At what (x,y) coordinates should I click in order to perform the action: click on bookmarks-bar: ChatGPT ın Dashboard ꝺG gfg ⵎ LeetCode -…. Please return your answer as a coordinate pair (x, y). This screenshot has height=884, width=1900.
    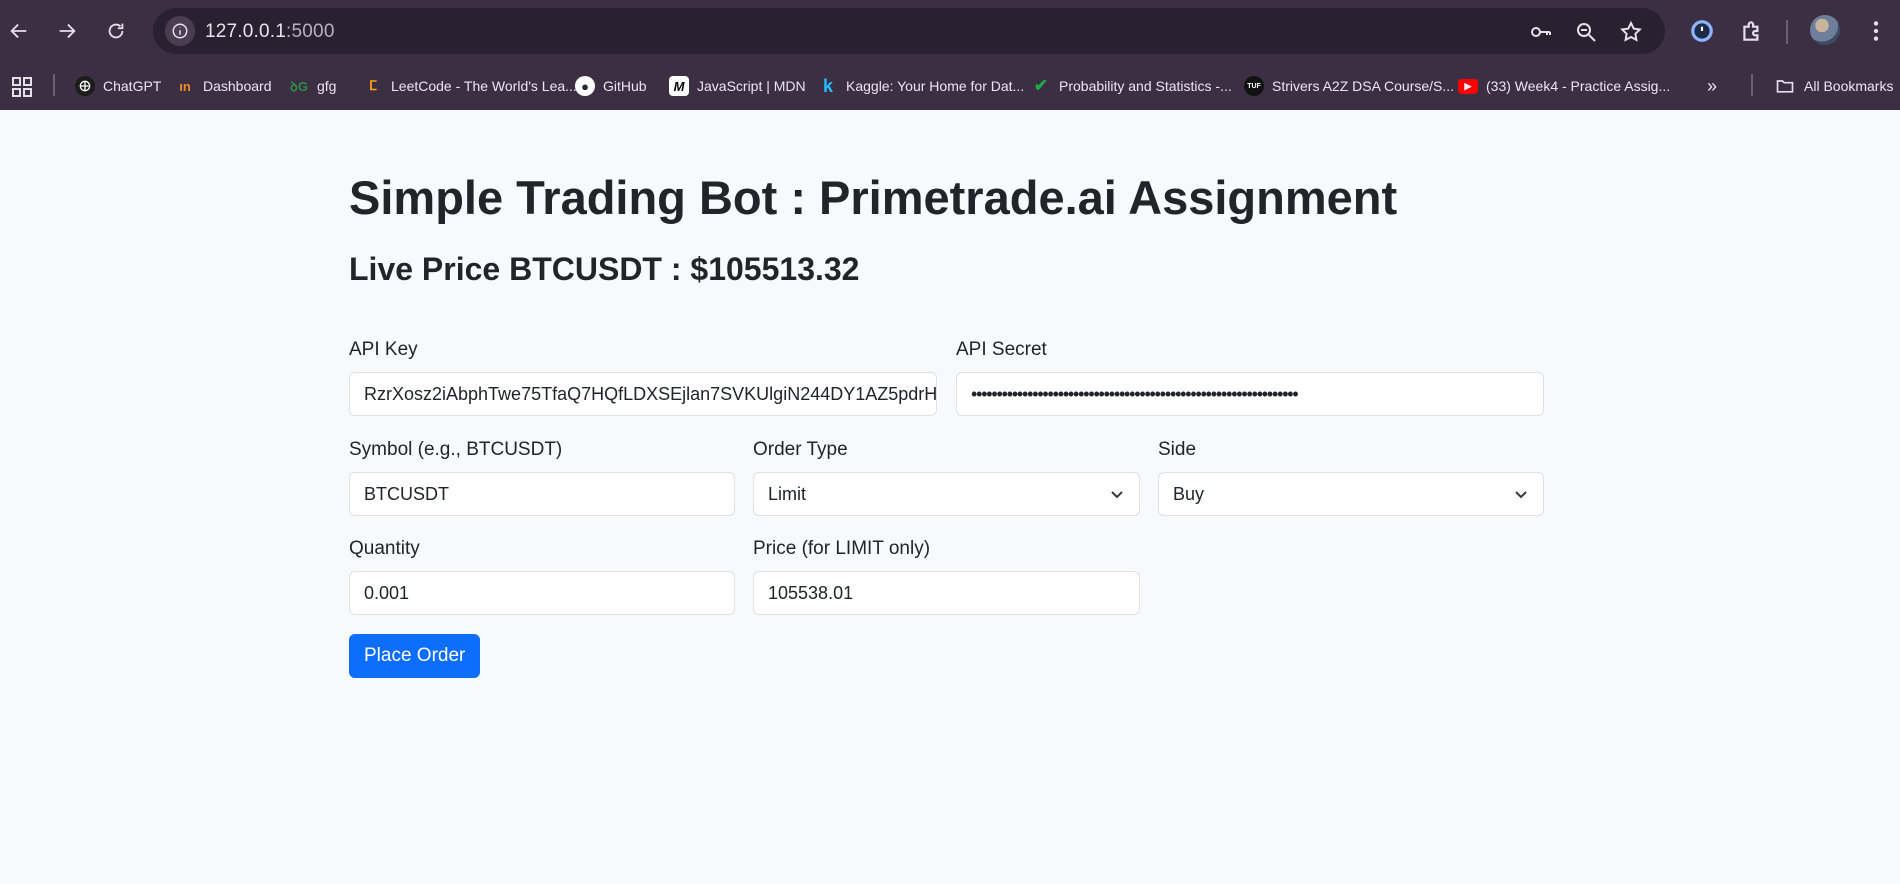
    Looking at the image, I should click on (950, 86).